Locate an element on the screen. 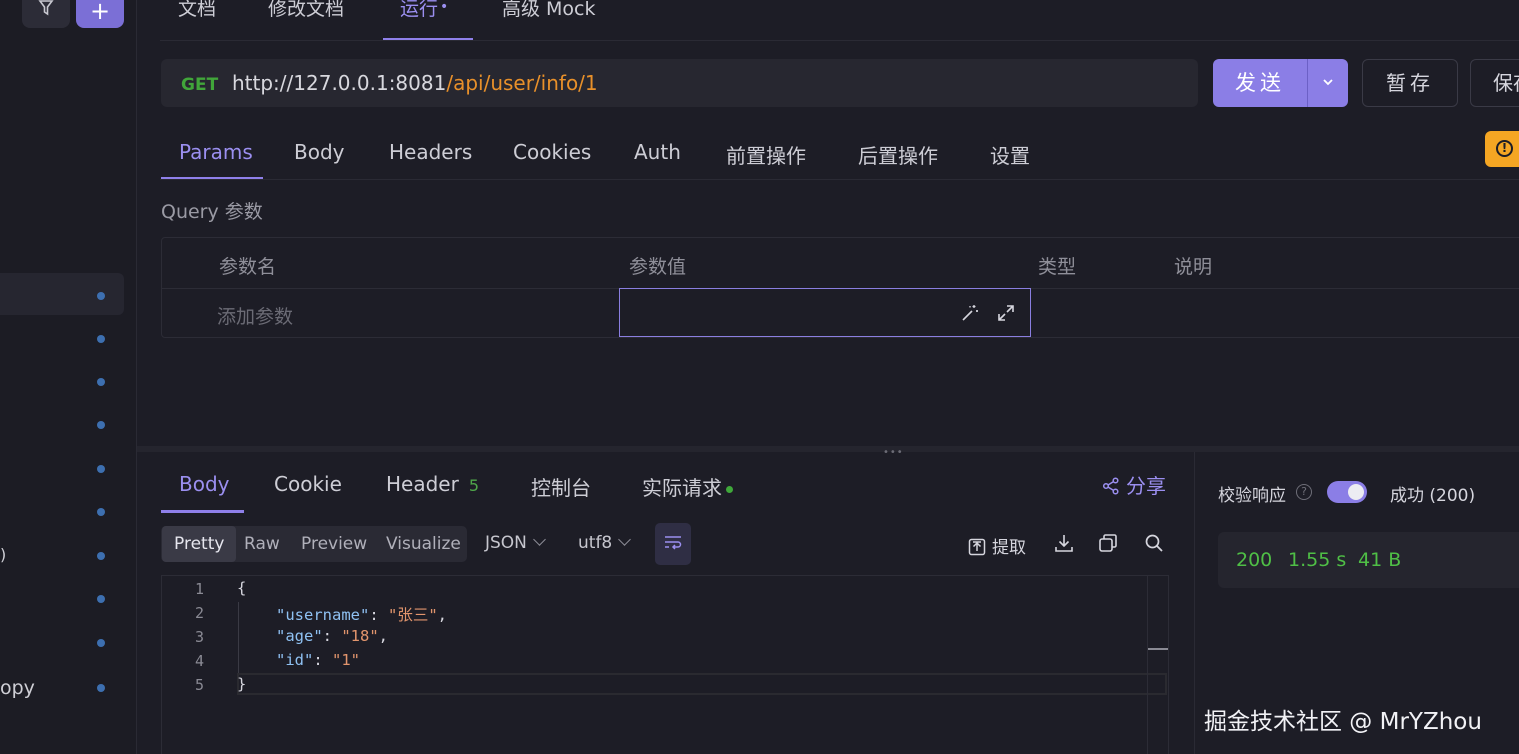 Image resolution: width=1519 pixels, height=754 pixels. response-tab-cookie: Cookie is located at coordinates (308, 484).